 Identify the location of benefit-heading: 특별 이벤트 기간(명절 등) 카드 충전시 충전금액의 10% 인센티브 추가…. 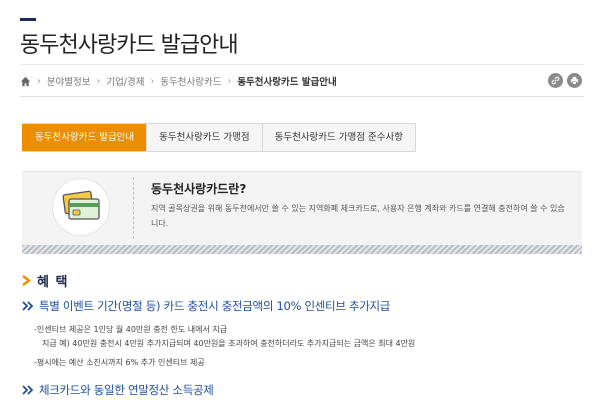
(206, 306).